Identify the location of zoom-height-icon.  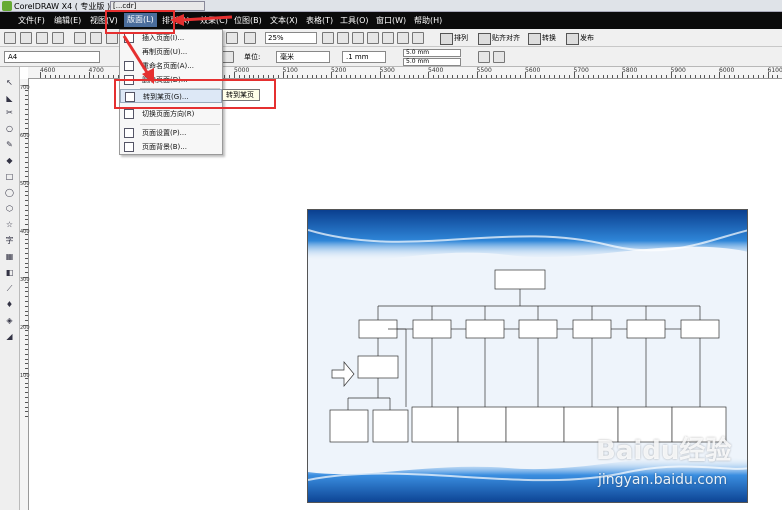
(418, 38).